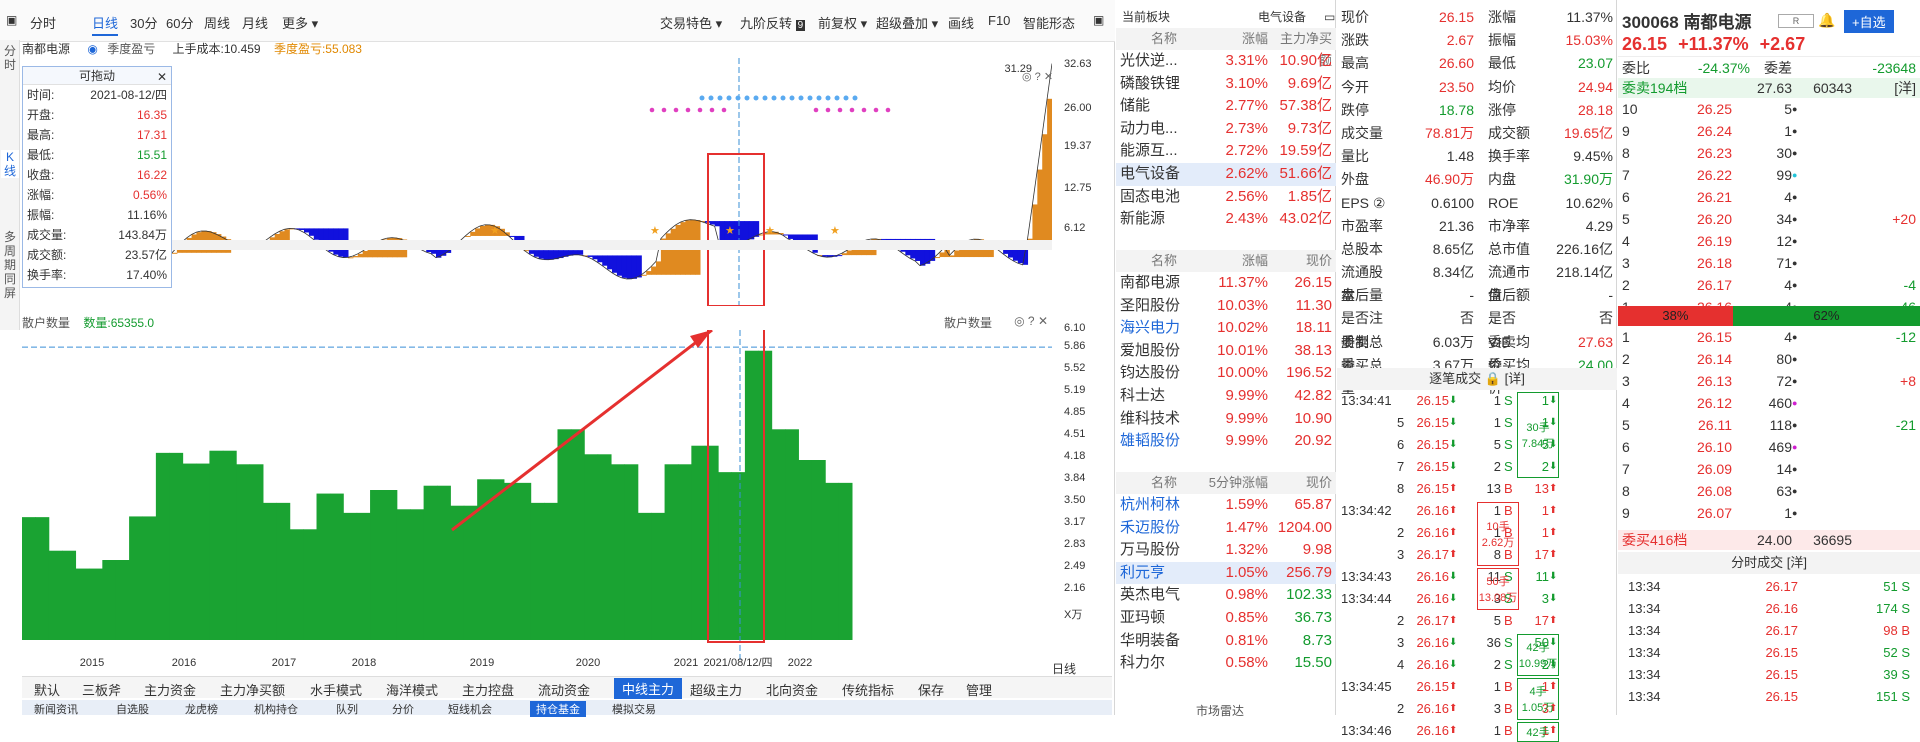 The height and width of the screenshot is (742, 1920). What do you see at coordinates (1226, 219) in the screenshot?
I see `list-item: 新能源 2.43% 43.02亿` at bounding box center [1226, 219].